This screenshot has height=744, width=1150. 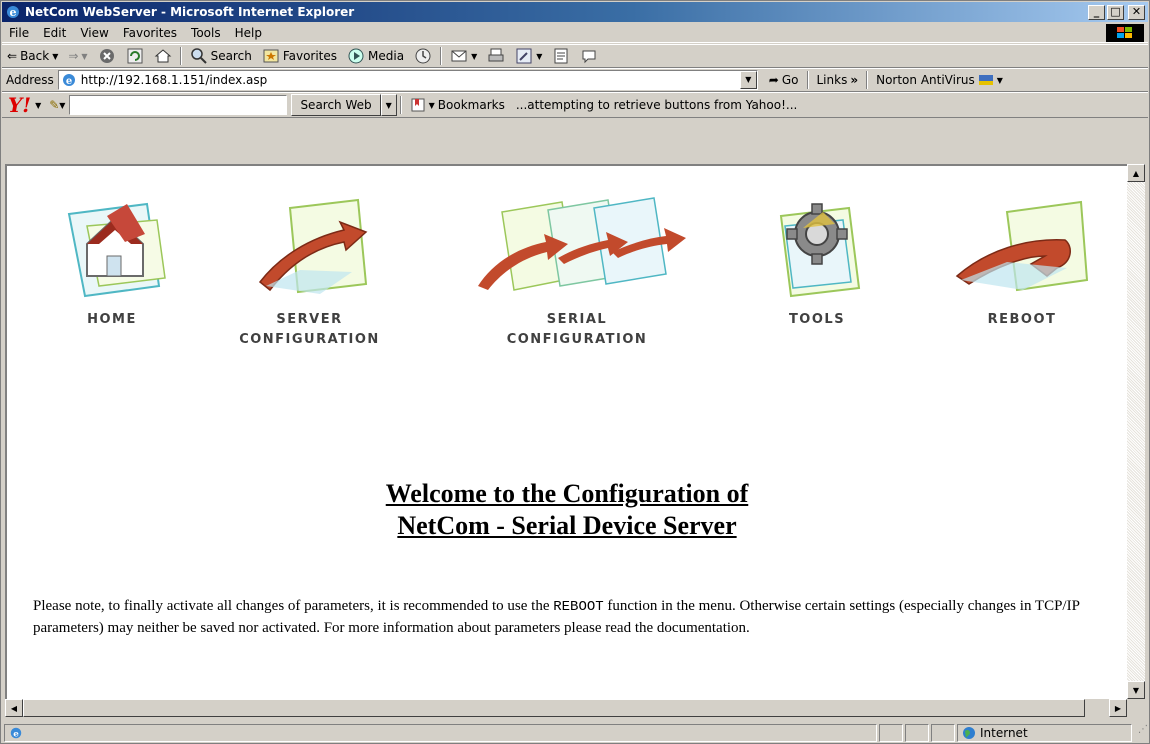 I want to click on scroll-down-button: ▼, so click(x=1136, y=690).